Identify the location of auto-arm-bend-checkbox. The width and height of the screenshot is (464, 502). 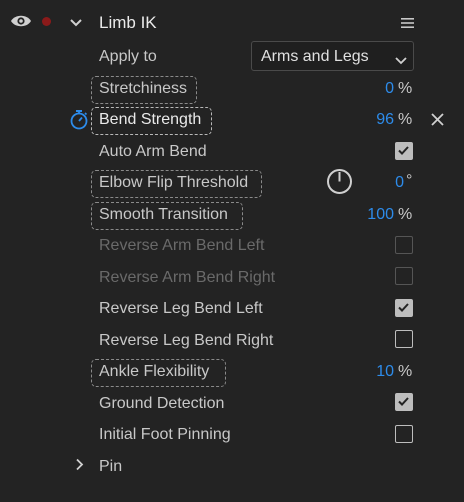
(404, 151).